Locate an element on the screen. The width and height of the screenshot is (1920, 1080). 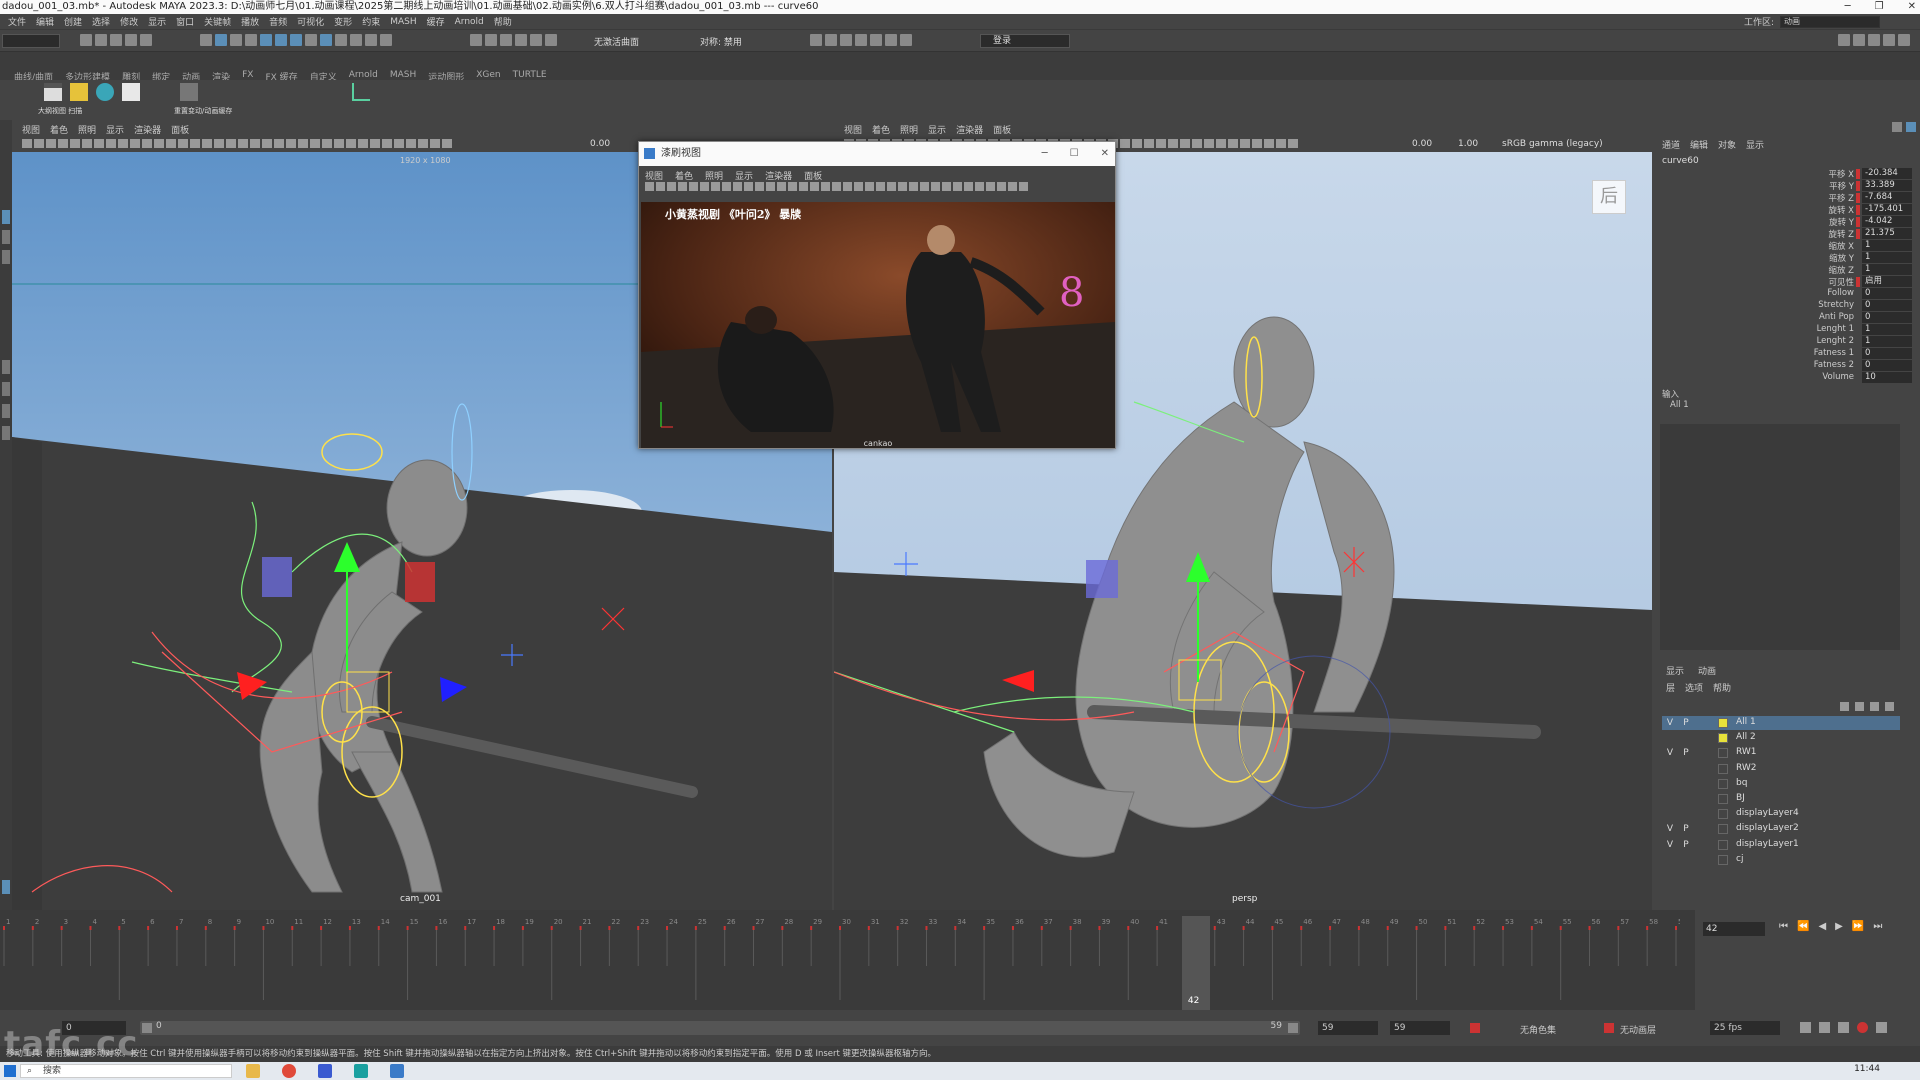
layer-row: displayLayer4 is located at coordinates (1781, 814).